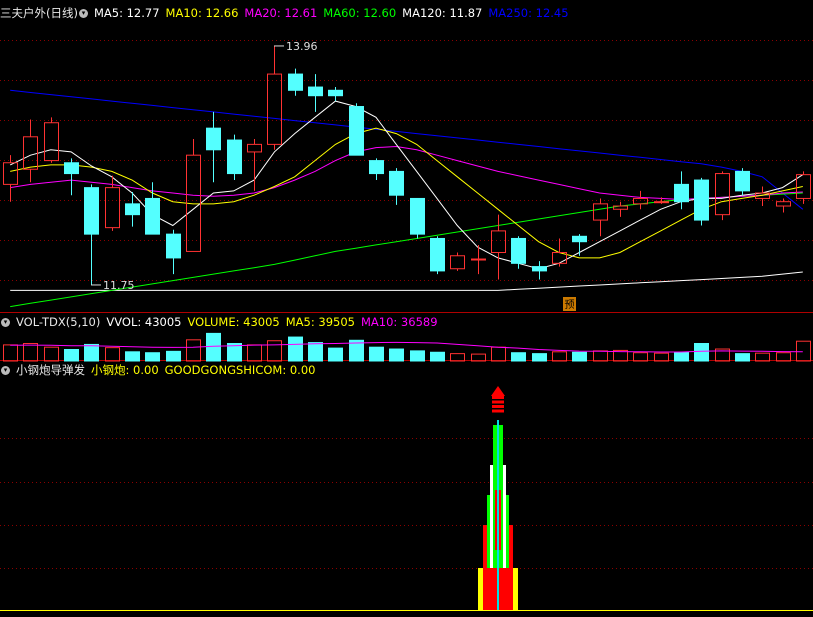 The height and width of the screenshot is (617, 813). I want to click on legend-entry: VVOL: 43005, so click(144, 322).